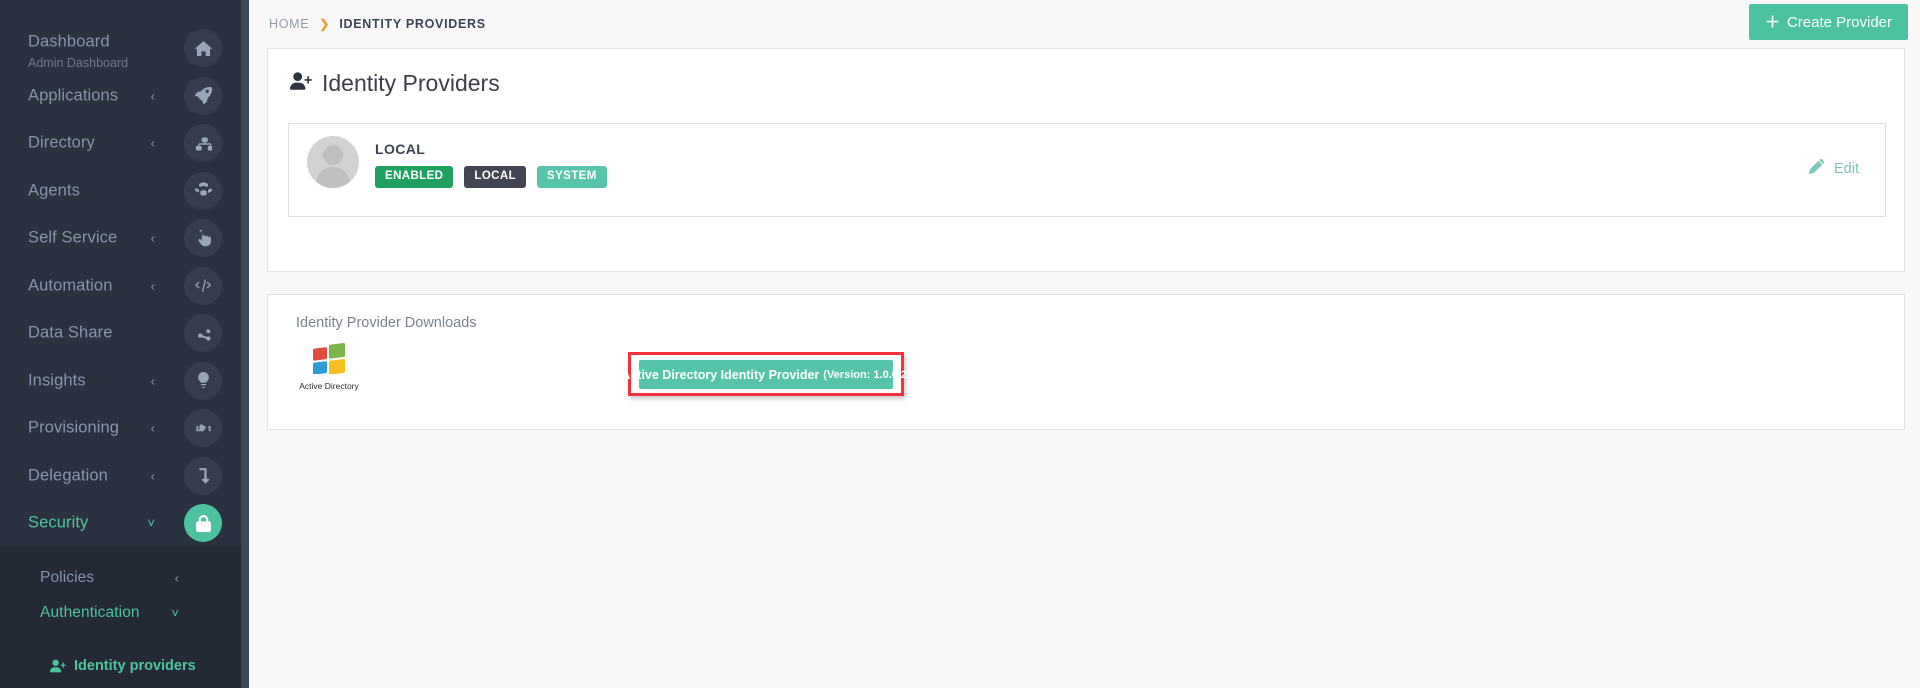 This screenshot has height=688, width=1920. What do you see at coordinates (329, 360) in the screenshot?
I see `windows-logo-icon` at bounding box center [329, 360].